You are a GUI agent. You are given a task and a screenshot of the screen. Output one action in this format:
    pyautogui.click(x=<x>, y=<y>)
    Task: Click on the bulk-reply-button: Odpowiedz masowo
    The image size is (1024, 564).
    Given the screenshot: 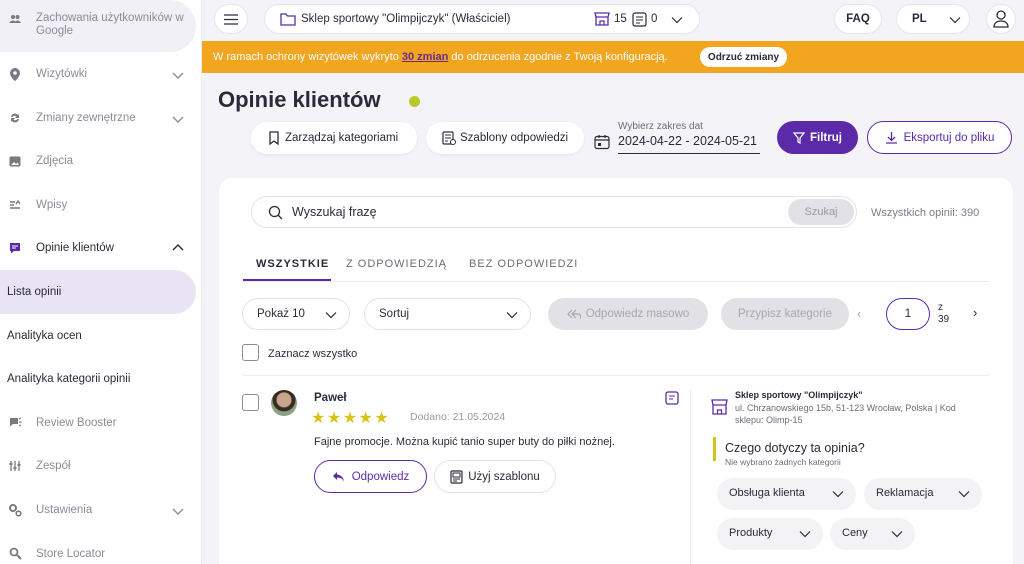 What is the action you would take?
    pyautogui.click(x=628, y=314)
    